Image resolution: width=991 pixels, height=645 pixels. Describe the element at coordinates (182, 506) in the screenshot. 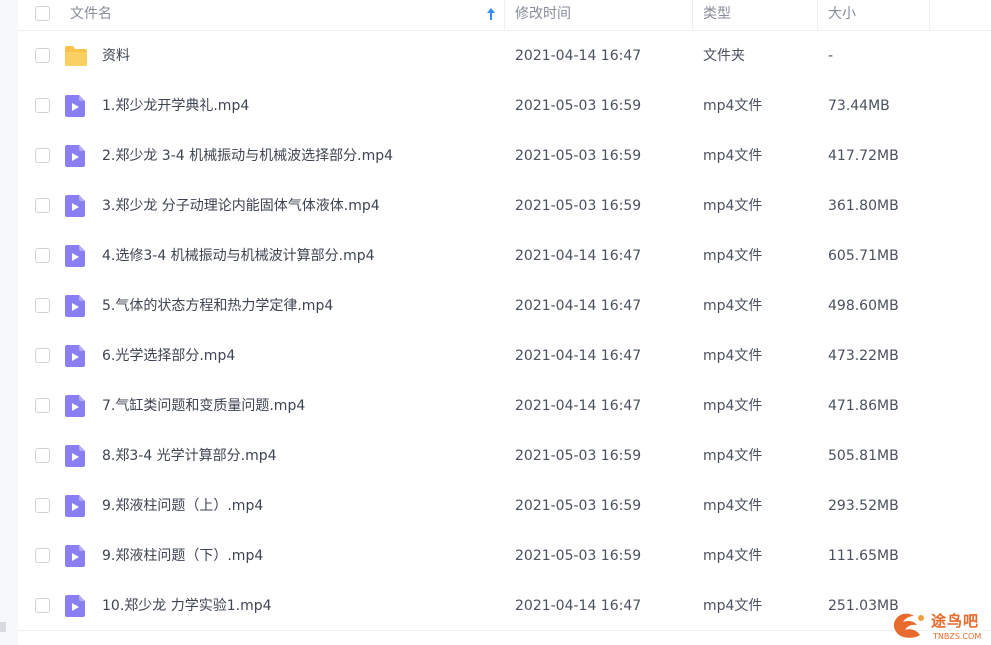

I see `file-name: 9.郑液柱问题（上）.mp4` at that location.